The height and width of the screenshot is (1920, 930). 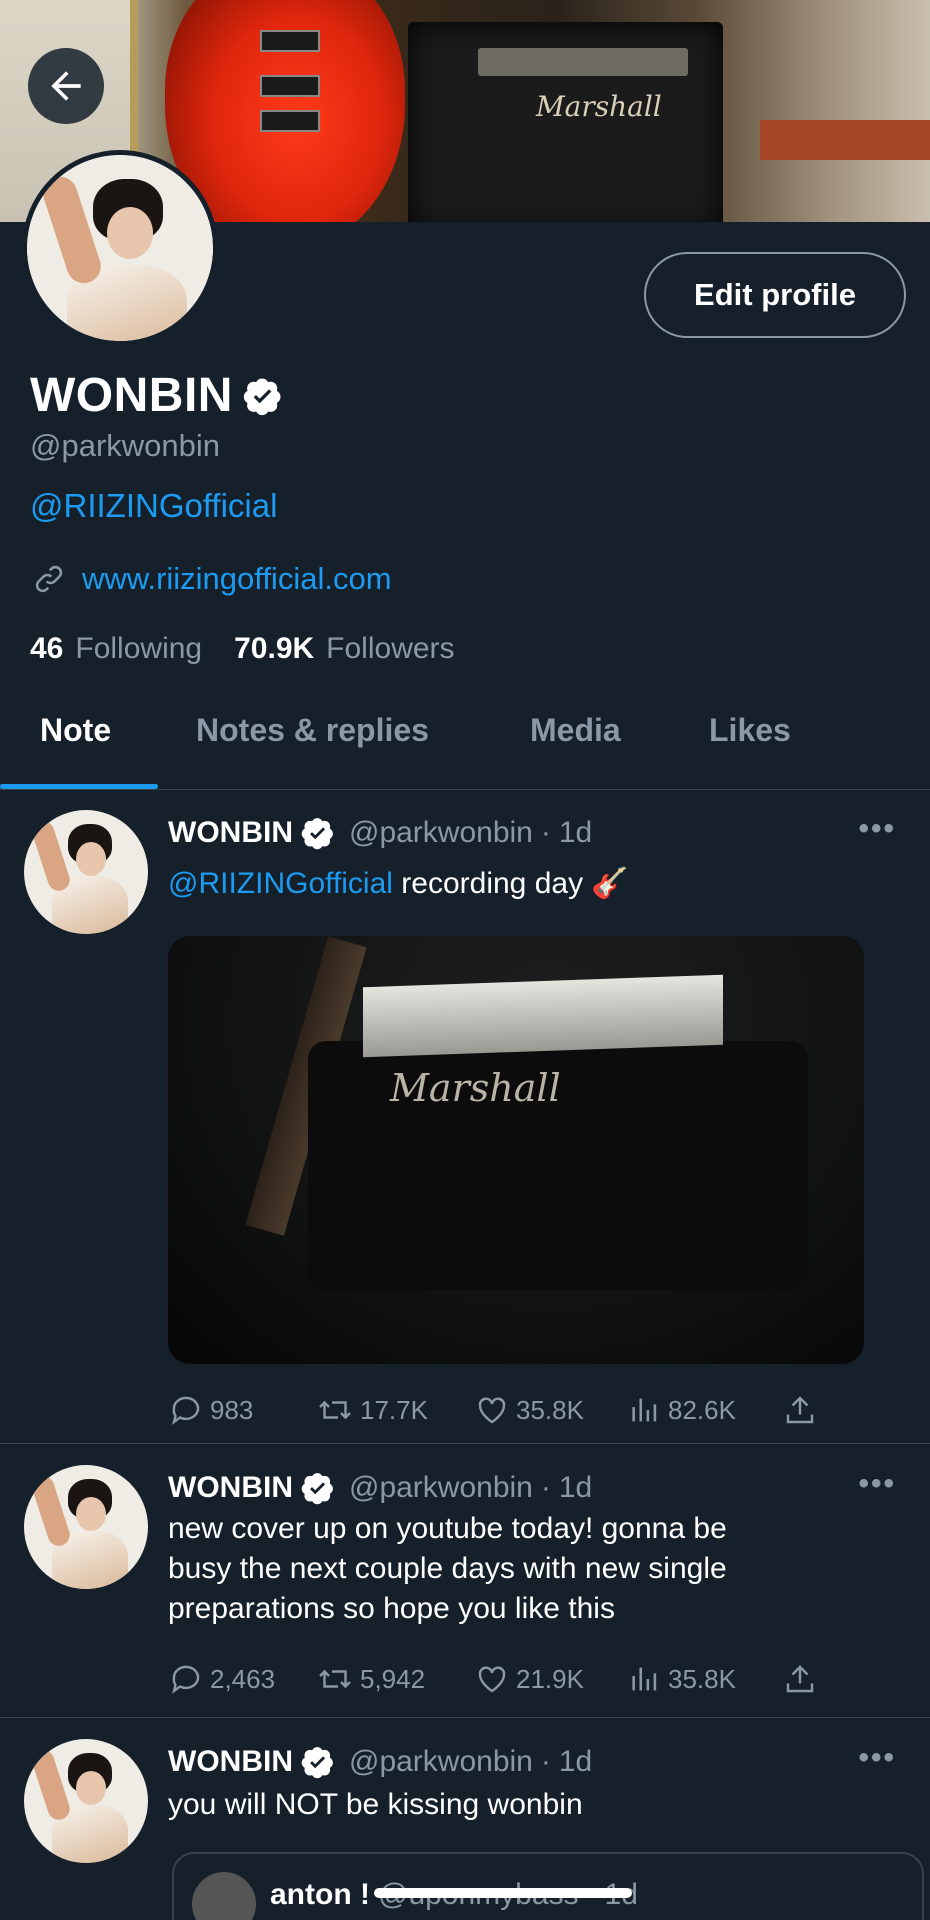 I want to click on avatar-image, so click(x=120, y=248).